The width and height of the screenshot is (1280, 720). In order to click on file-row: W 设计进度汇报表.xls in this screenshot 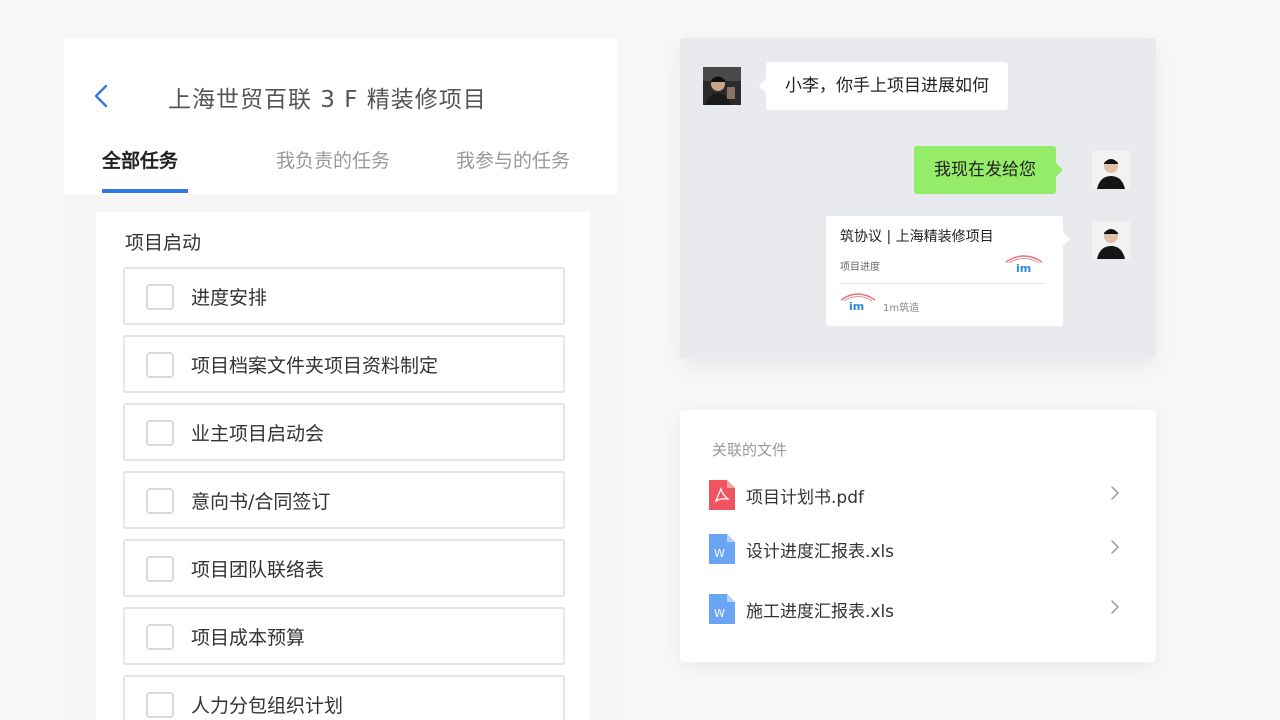, I will do `click(918, 548)`.